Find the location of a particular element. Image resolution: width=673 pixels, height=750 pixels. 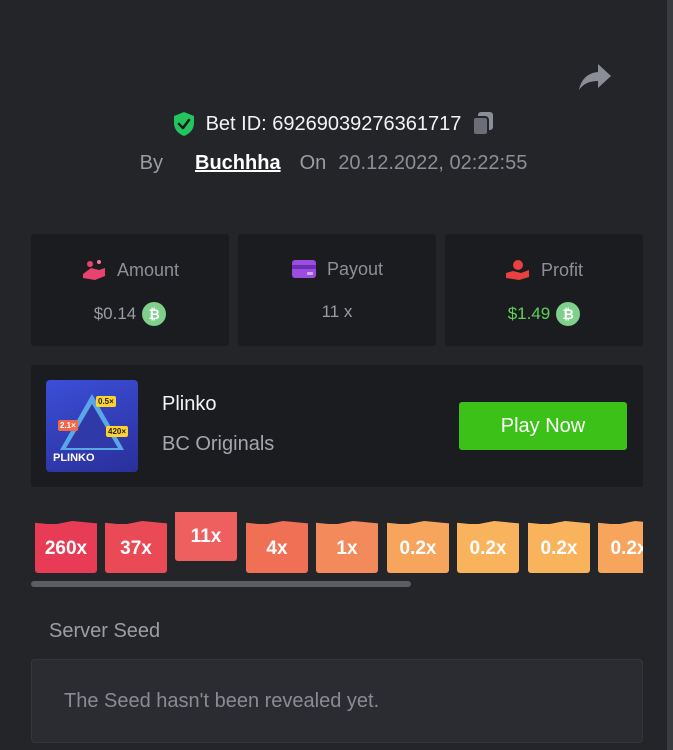

server-seed-field: The Seed hasn't been revealed yet. is located at coordinates (337, 701).